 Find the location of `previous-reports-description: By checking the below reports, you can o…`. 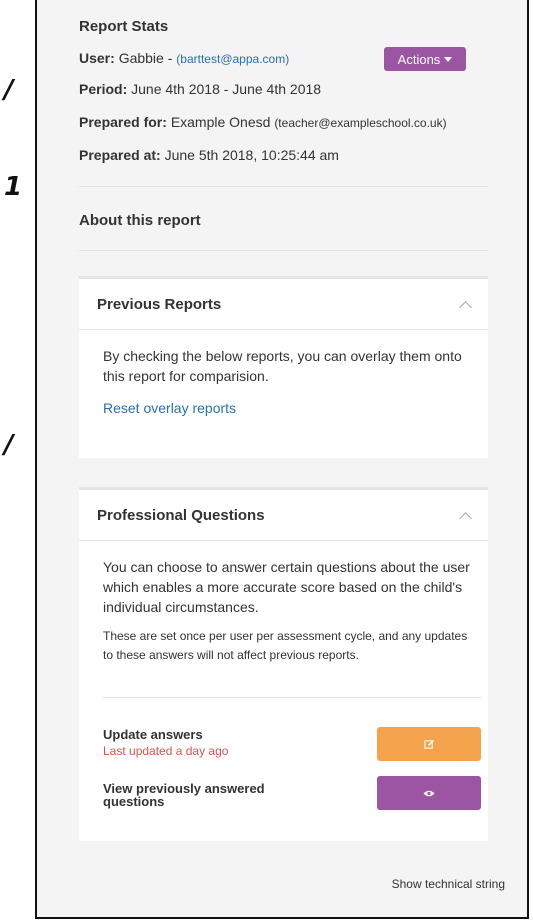

previous-reports-description: By checking the below reports, you can o… is located at coordinates (282, 366).